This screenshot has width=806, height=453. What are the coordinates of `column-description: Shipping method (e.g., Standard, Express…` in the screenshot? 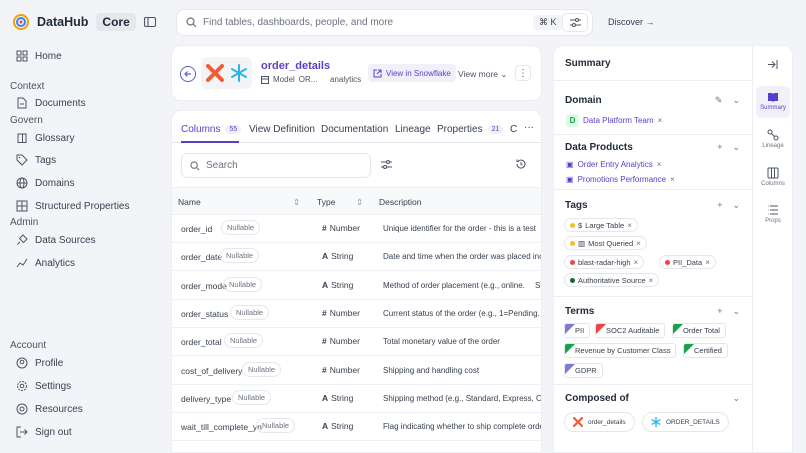 It's located at (462, 398).